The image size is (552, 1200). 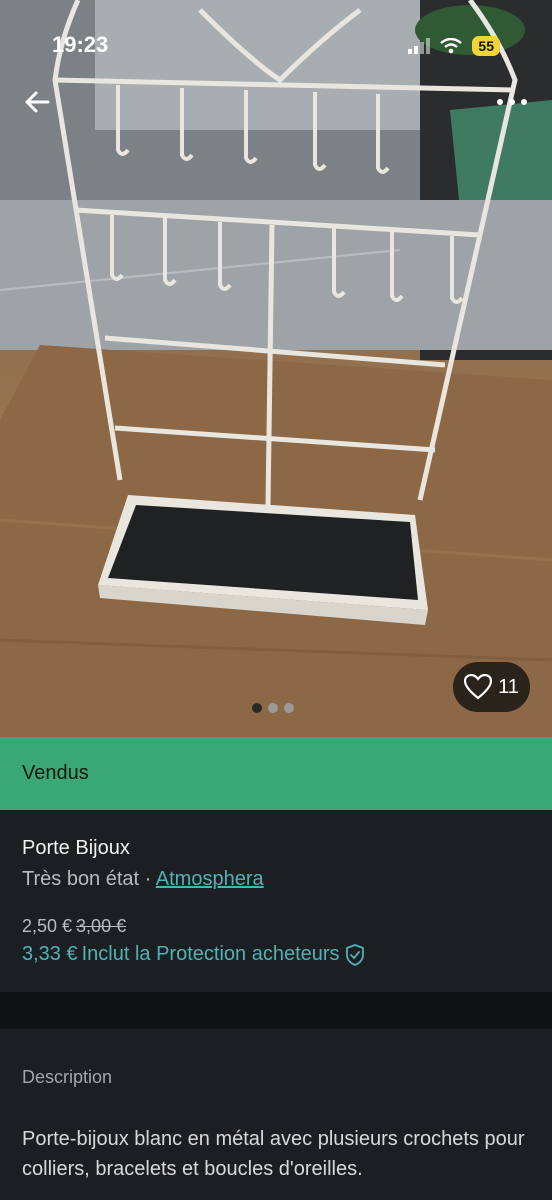 I want to click on heart-icon, so click(x=478, y=687).